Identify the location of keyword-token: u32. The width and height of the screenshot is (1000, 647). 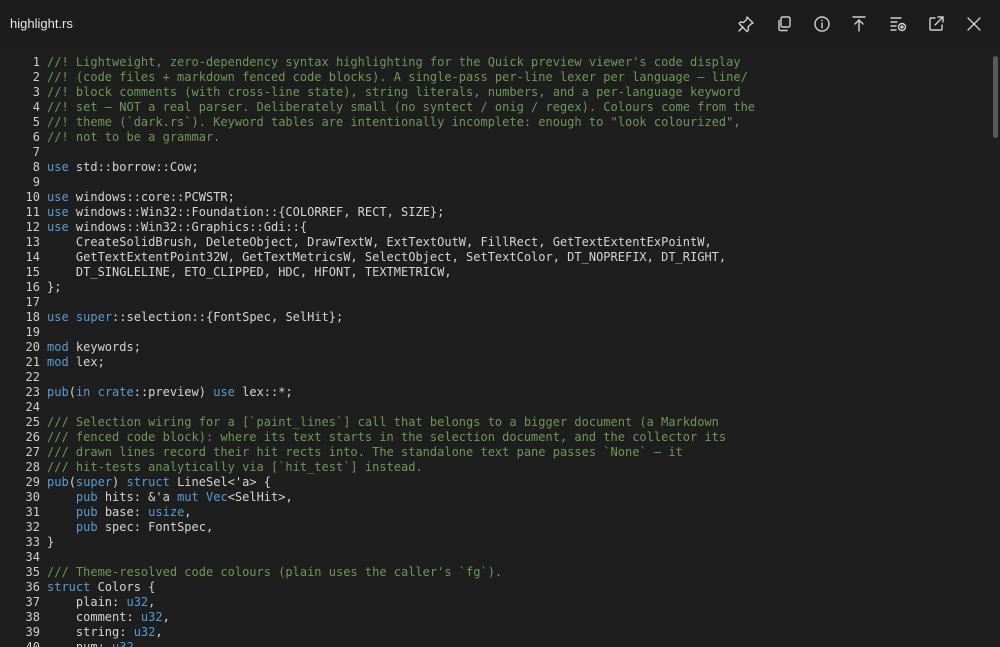
(123, 643).